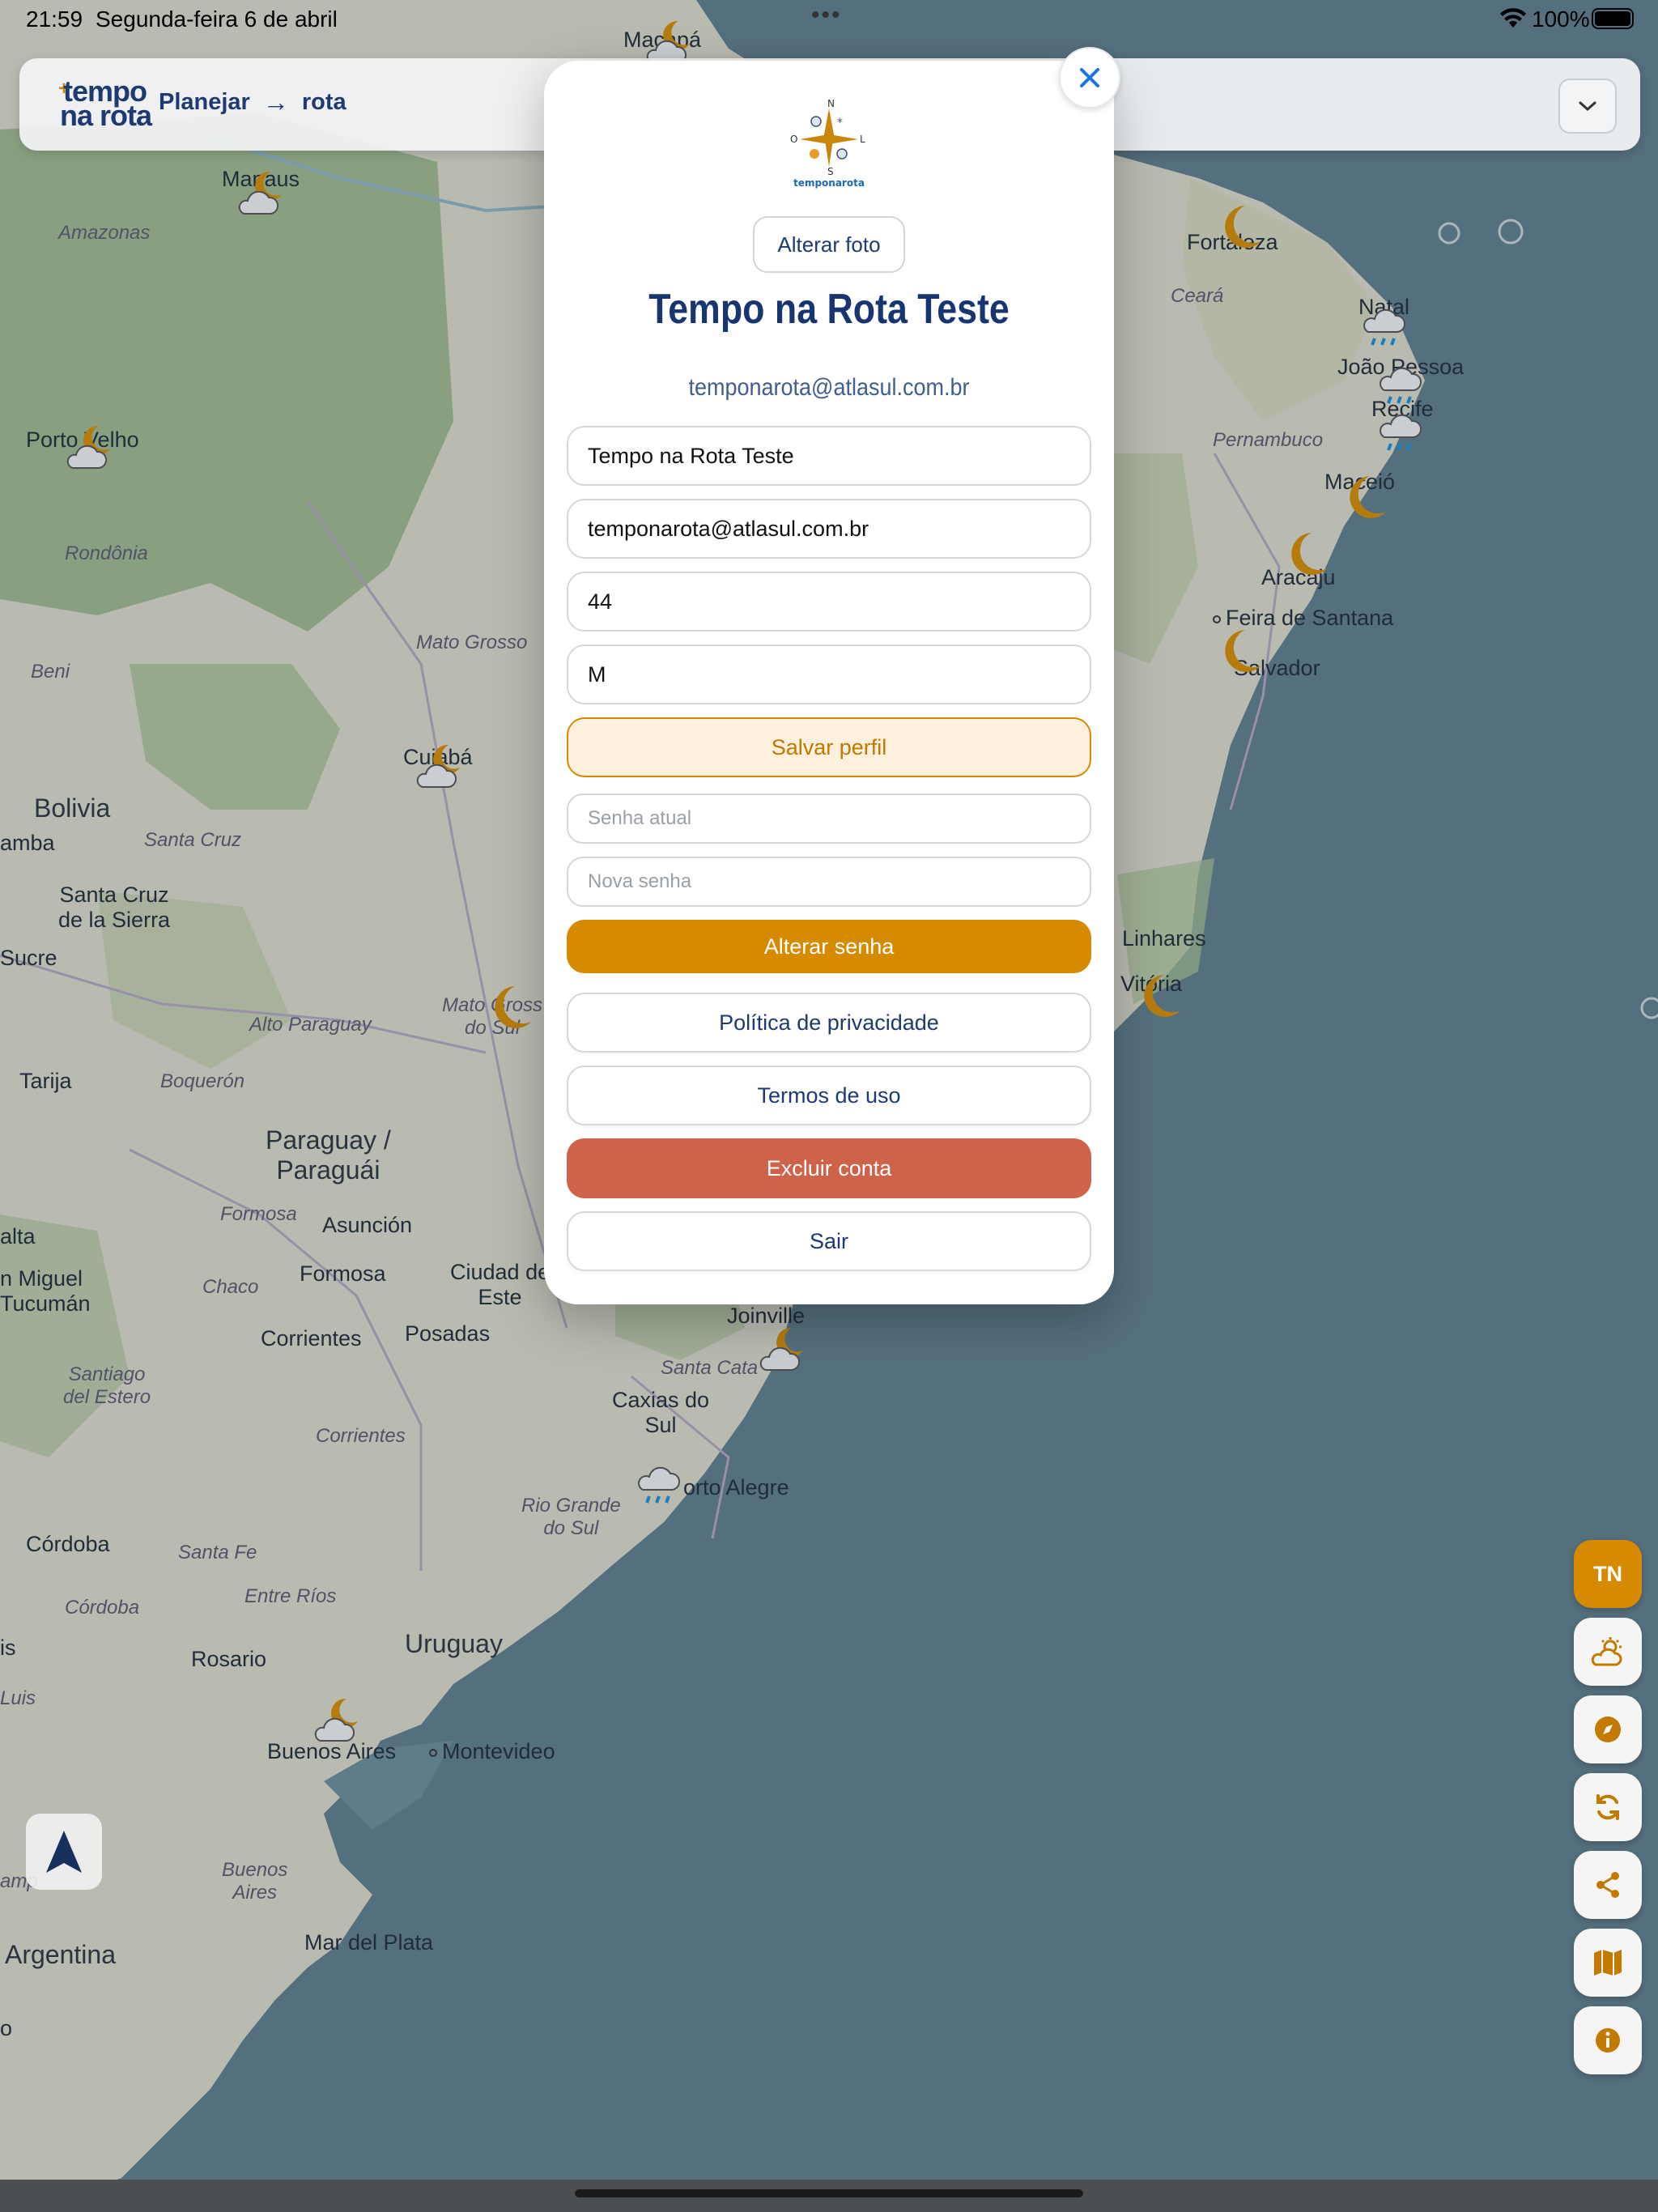  What do you see at coordinates (830, 172) in the screenshot?
I see `compass-s: S` at bounding box center [830, 172].